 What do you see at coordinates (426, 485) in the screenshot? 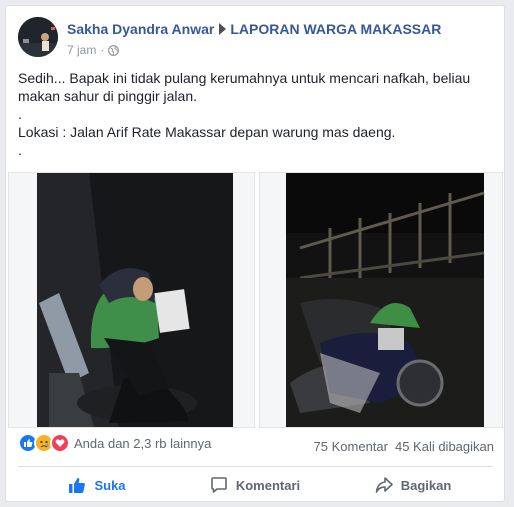
I see `share-label: Bagikan` at bounding box center [426, 485].